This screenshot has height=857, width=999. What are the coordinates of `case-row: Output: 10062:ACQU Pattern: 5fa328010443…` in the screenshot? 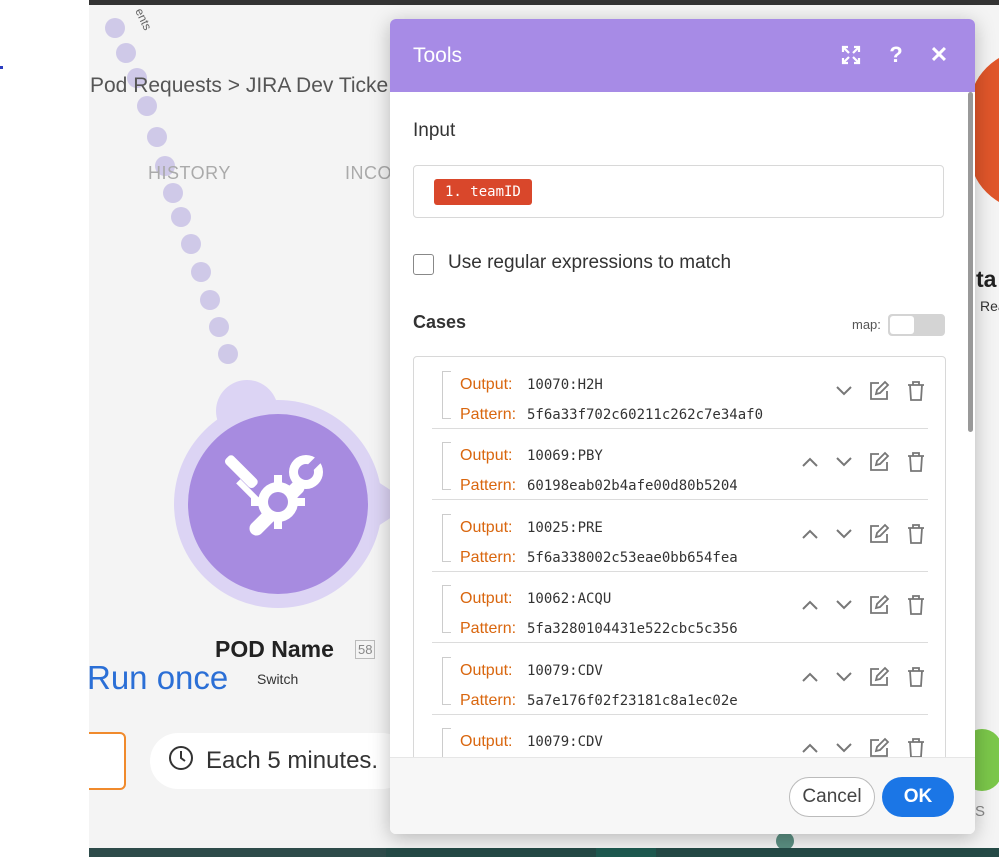 It's located at (680, 607).